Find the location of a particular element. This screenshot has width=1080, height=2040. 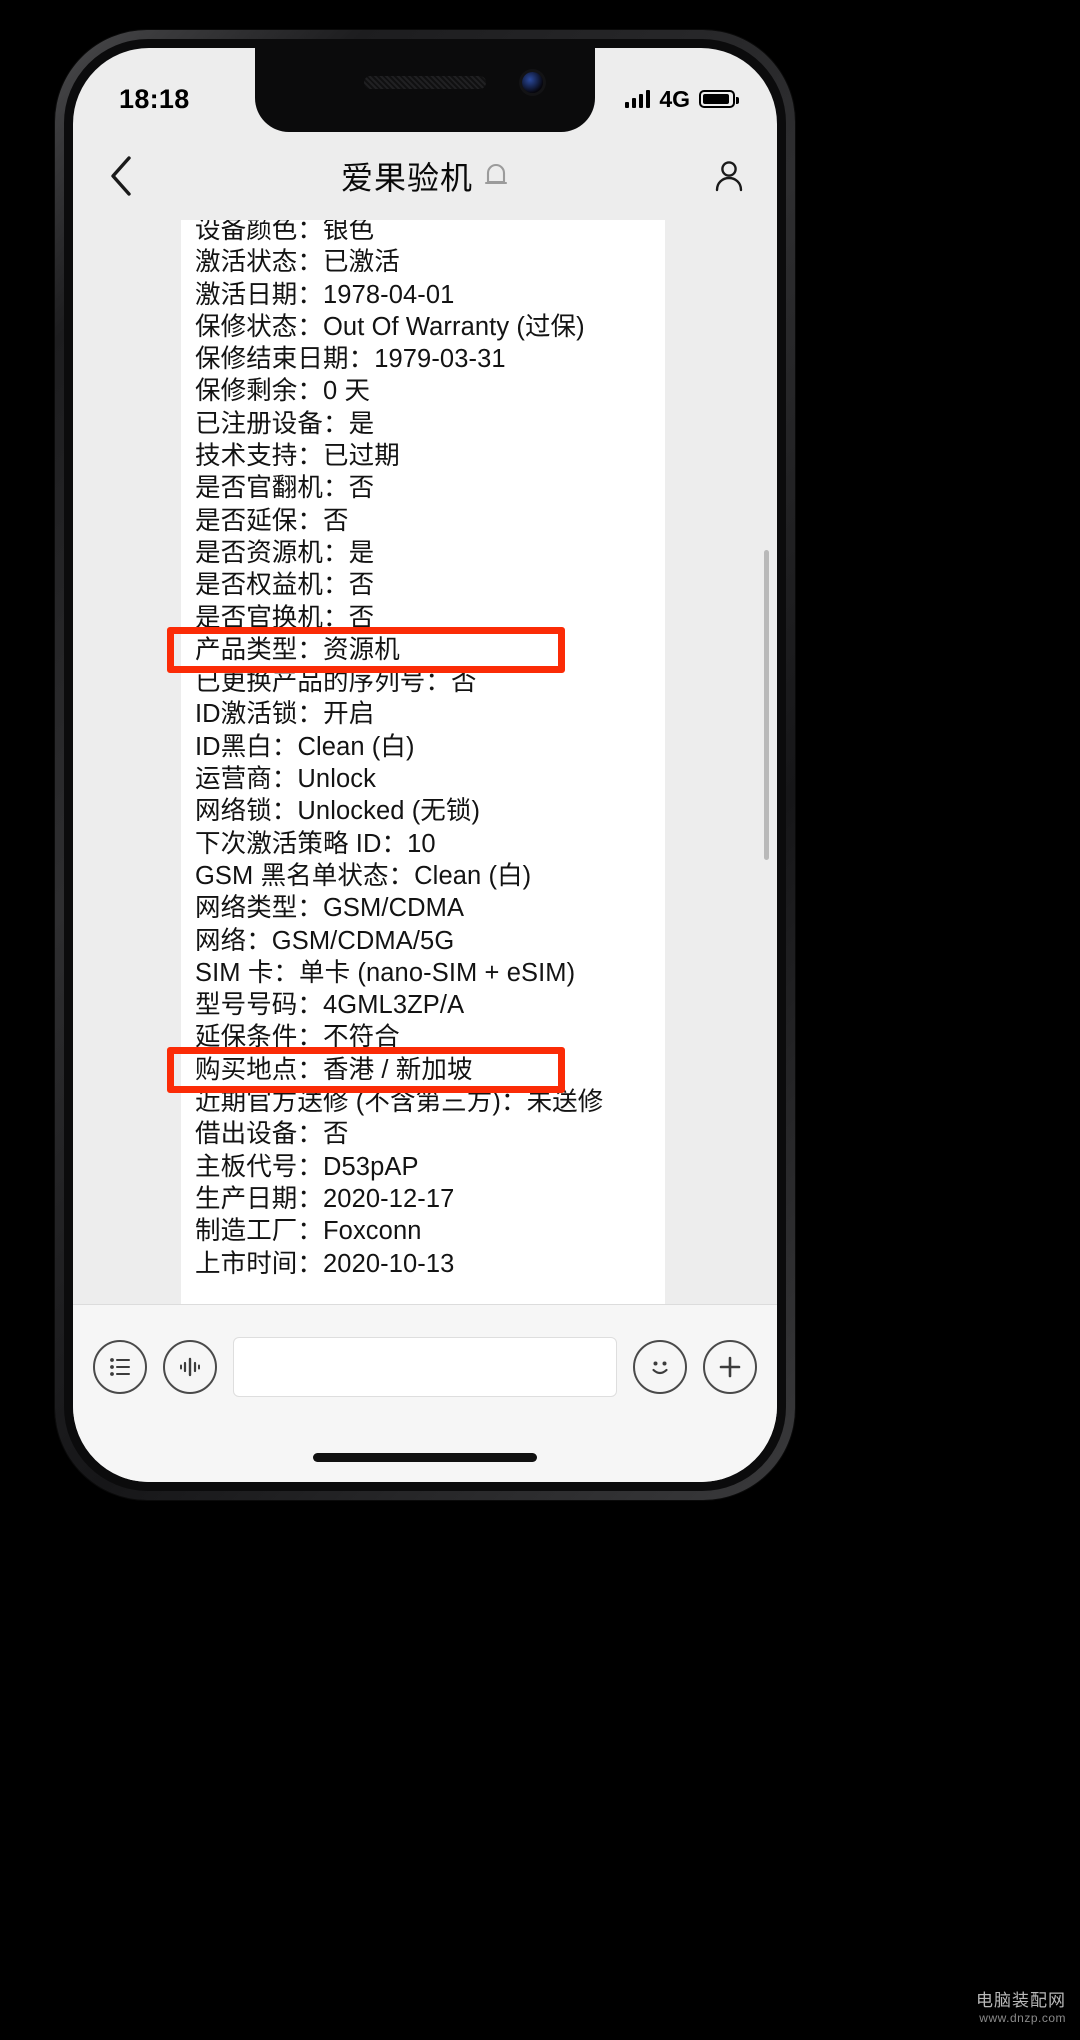

navigation-bar: 爱果验机 is located at coordinates (425, 176).